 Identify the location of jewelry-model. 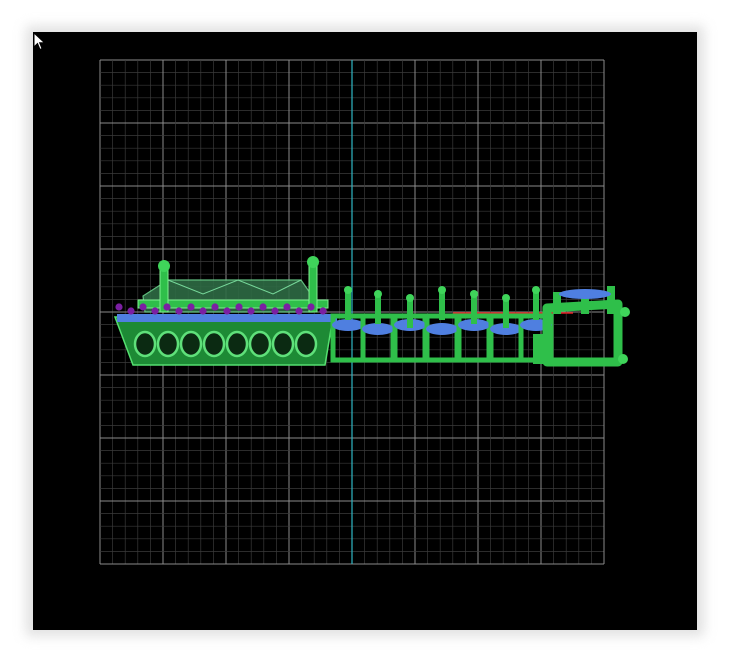
(371, 311).